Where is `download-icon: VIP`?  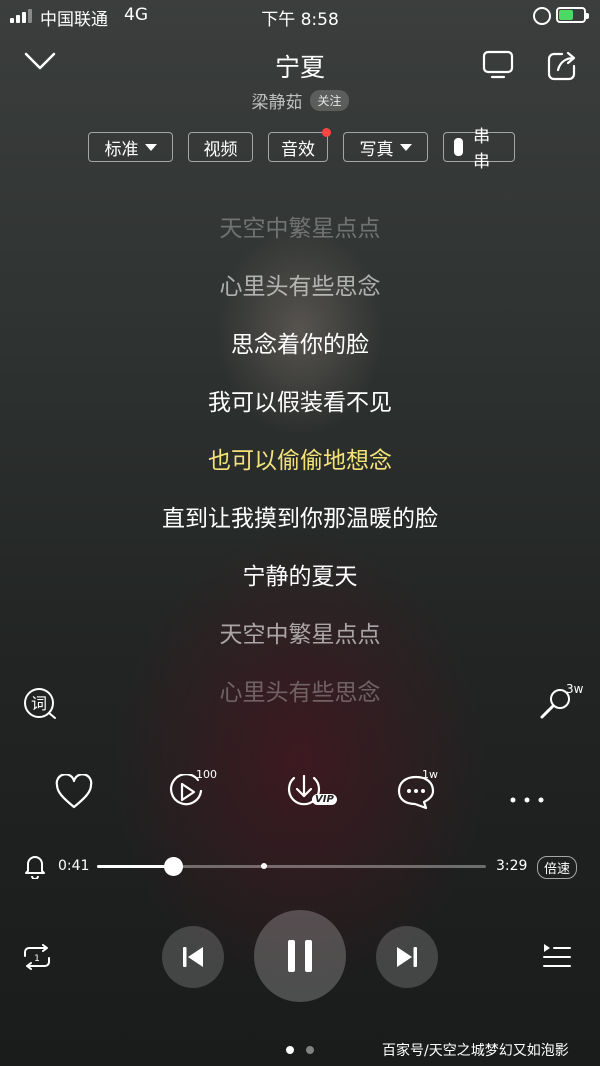
download-icon: VIP is located at coordinates (310, 794).